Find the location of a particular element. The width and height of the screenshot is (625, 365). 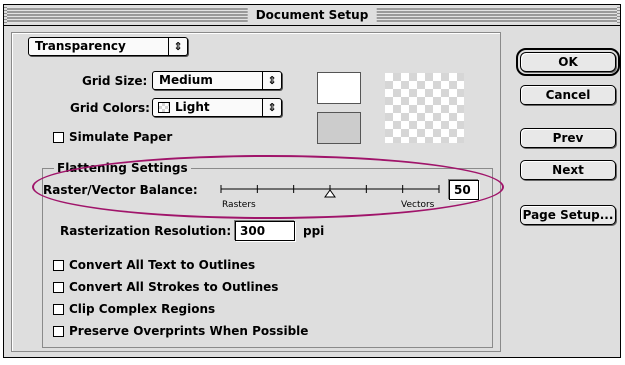

grid-size-popup: Medium ⇕ is located at coordinates (217, 80).